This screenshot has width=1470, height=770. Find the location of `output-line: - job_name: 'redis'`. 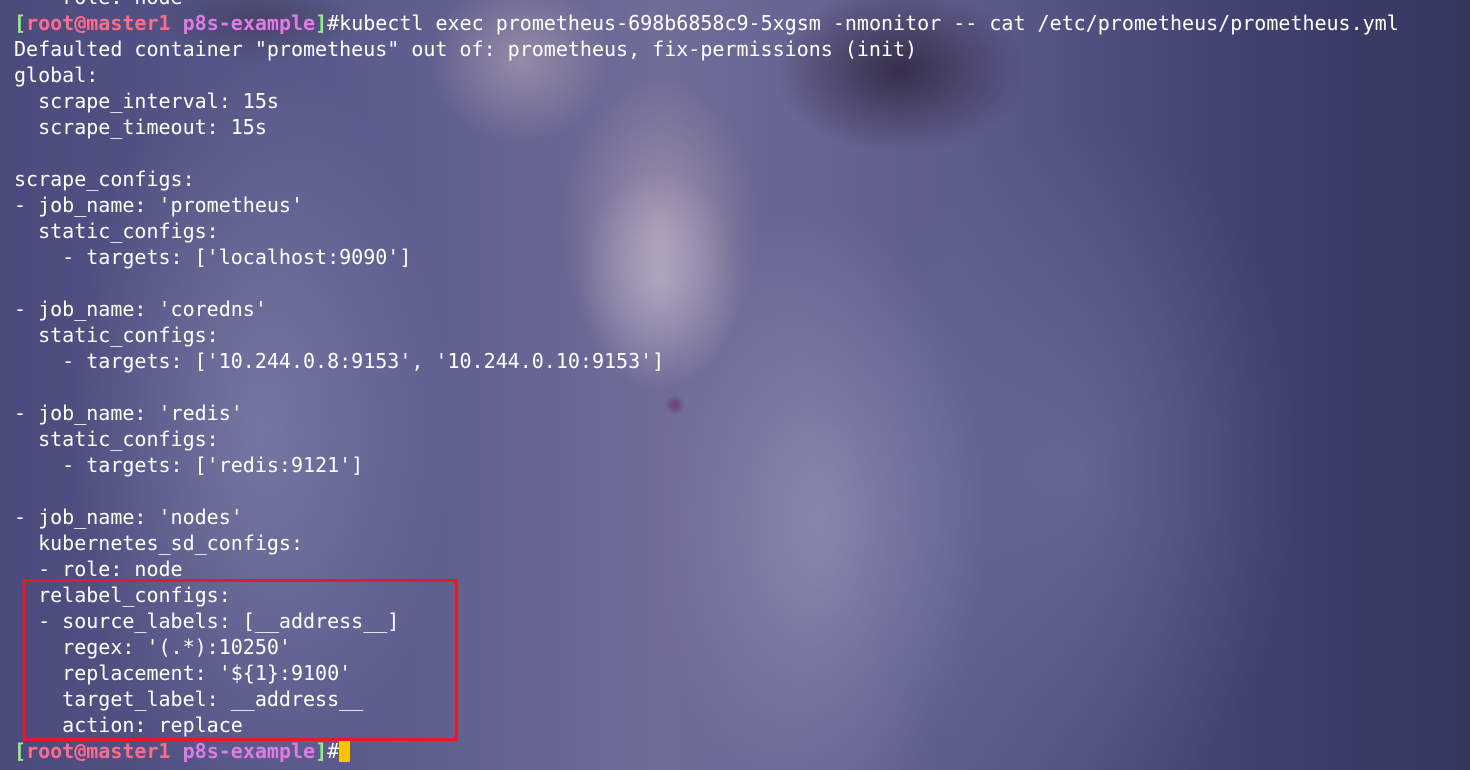

output-line: - job_name: 'redis' is located at coordinates (128, 413).